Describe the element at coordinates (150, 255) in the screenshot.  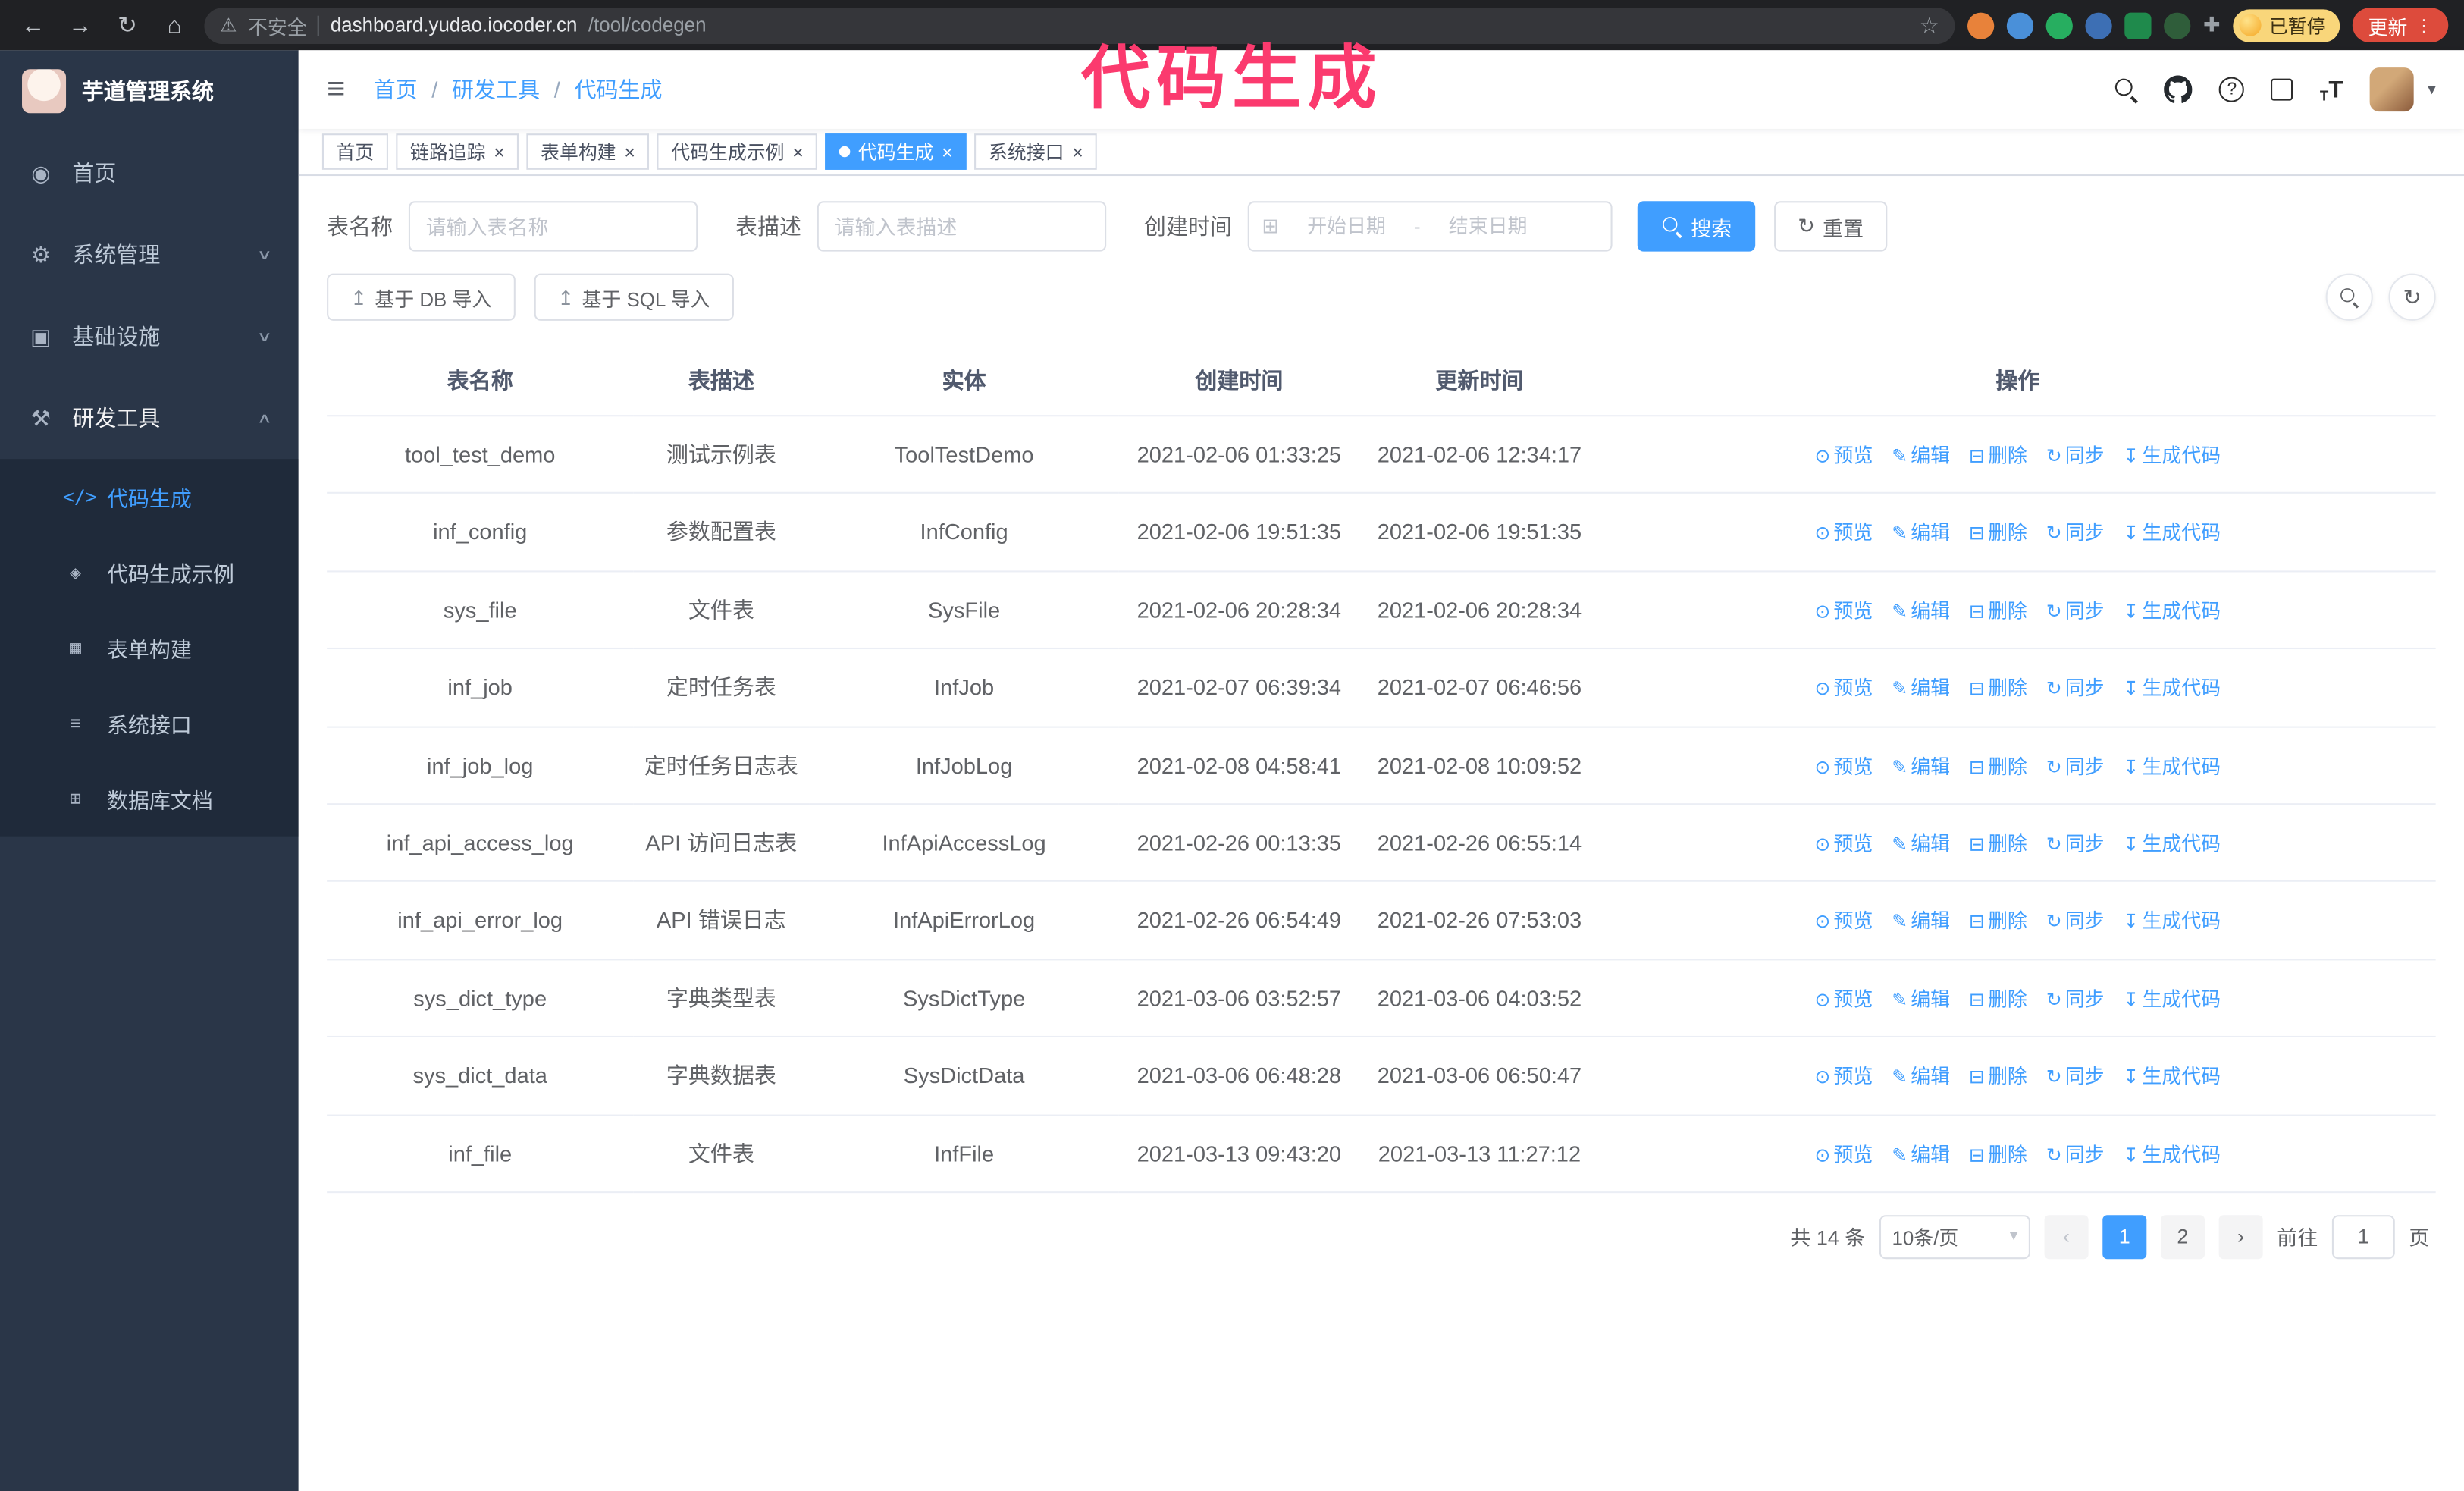
I see `sidebar-item-system-management: ⚙ 系统管理 ∨` at that location.